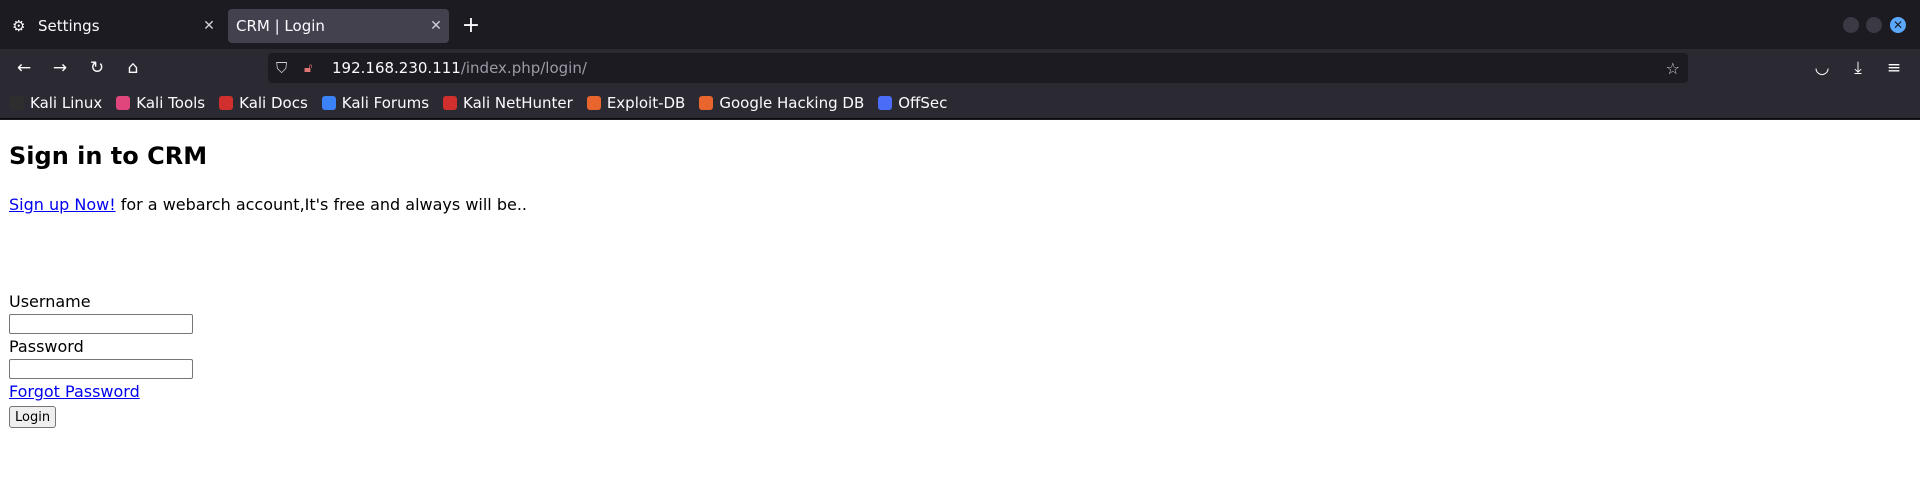 The width and height of the screenshot is (1920, 481). I want to click on login-button: Login, so click(33, 417).